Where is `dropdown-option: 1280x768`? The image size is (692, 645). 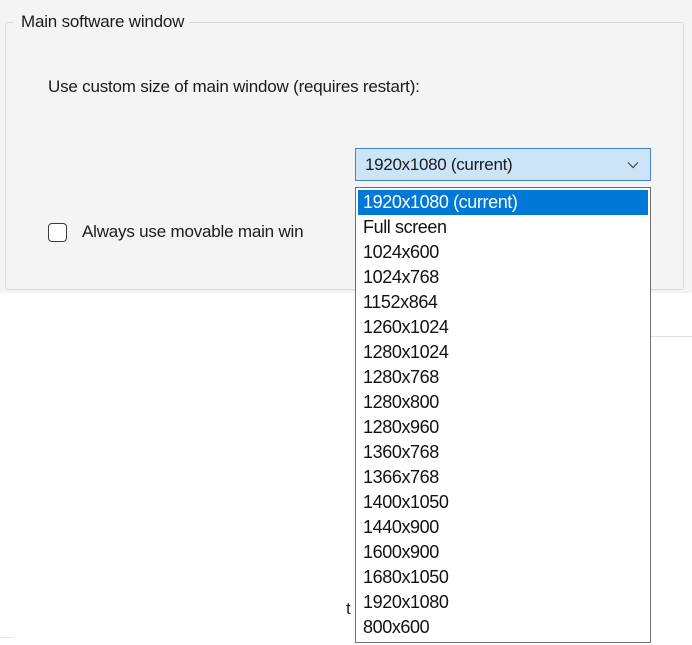 dropdown-option: 1280x768 is located at coordinates (503, 377).